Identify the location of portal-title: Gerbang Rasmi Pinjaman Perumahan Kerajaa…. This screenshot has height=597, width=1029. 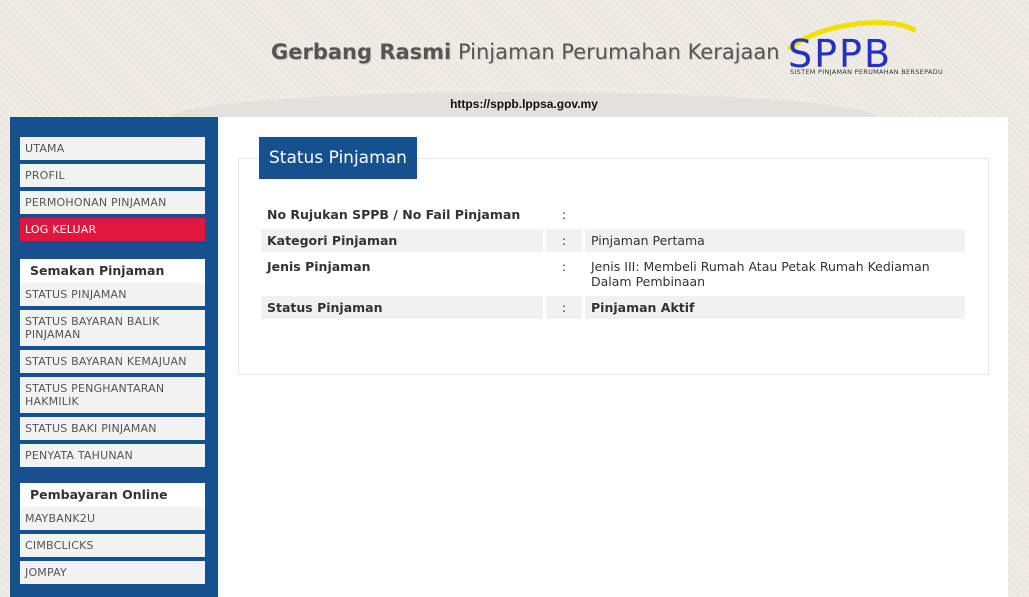
(525, 57).